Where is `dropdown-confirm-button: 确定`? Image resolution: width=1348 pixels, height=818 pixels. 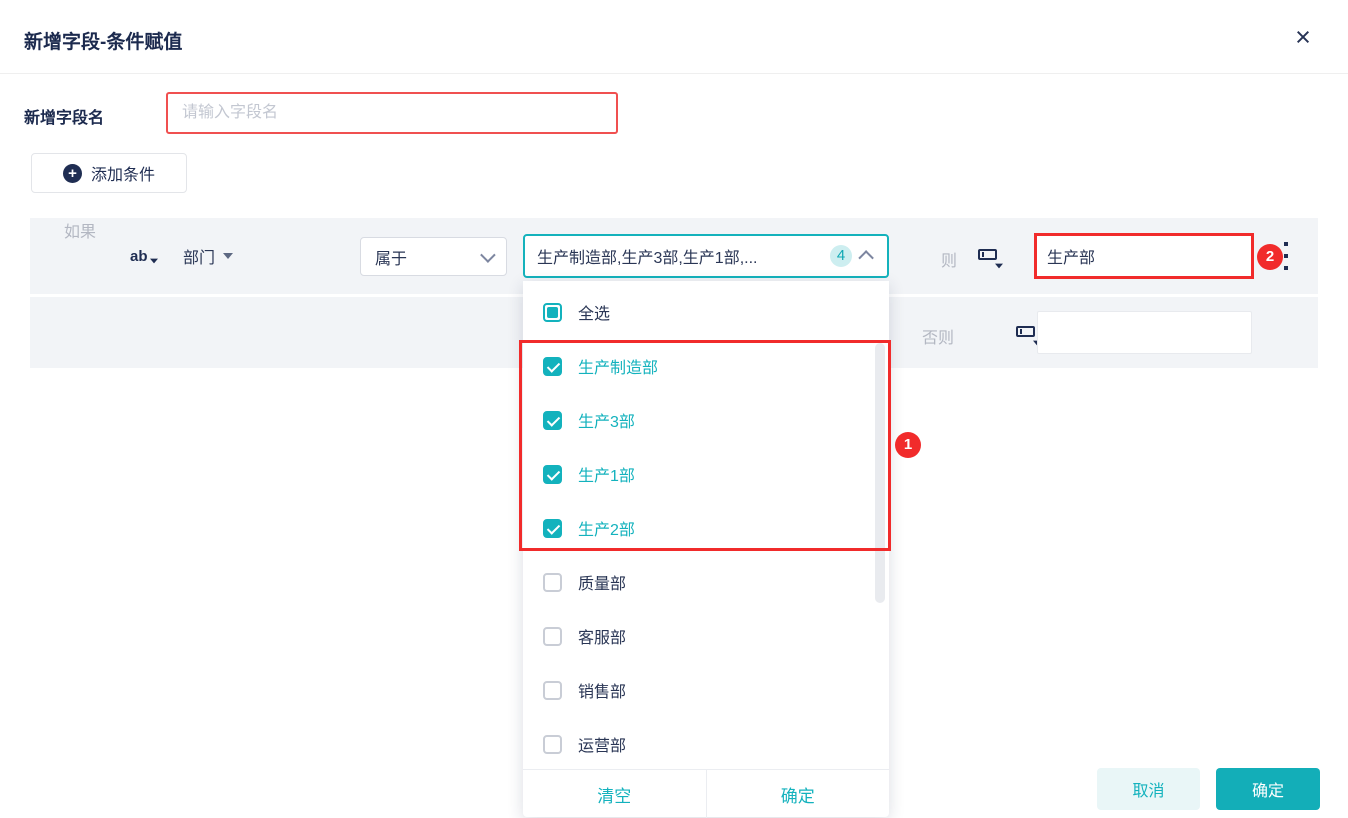
dropdown-confirm-button: 确定 is located at coordinates (797, 794).